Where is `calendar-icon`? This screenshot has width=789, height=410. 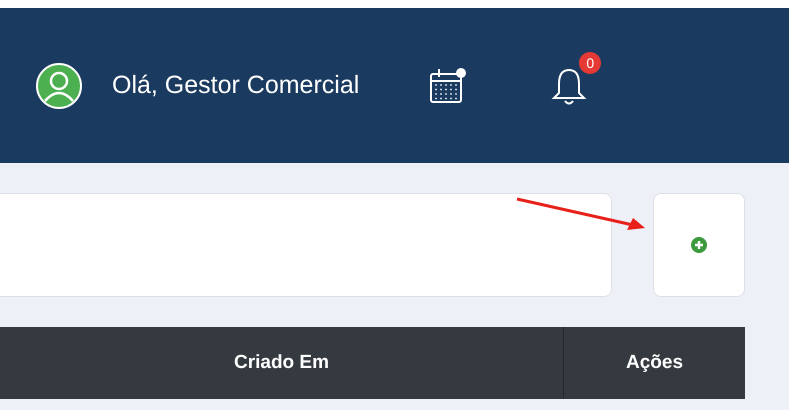
calendar-icon is located at coordinates (448, 86).